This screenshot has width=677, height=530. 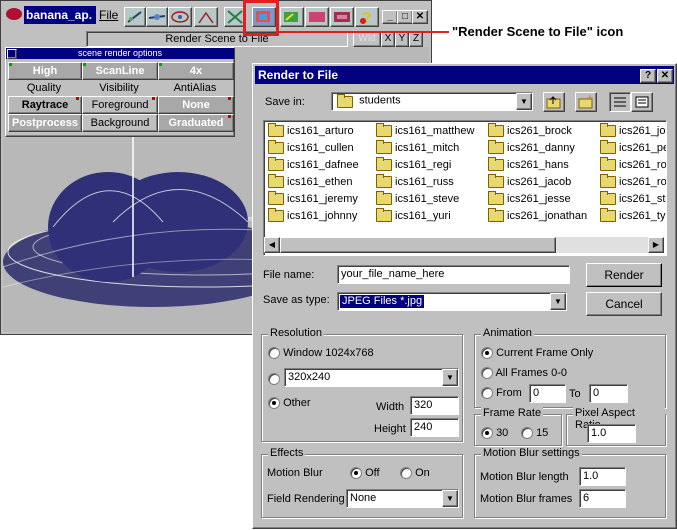 What do you see at coordinates (586, 102) in the screenshot?
I see `new-folder-button` at bounding box center [586, 102].